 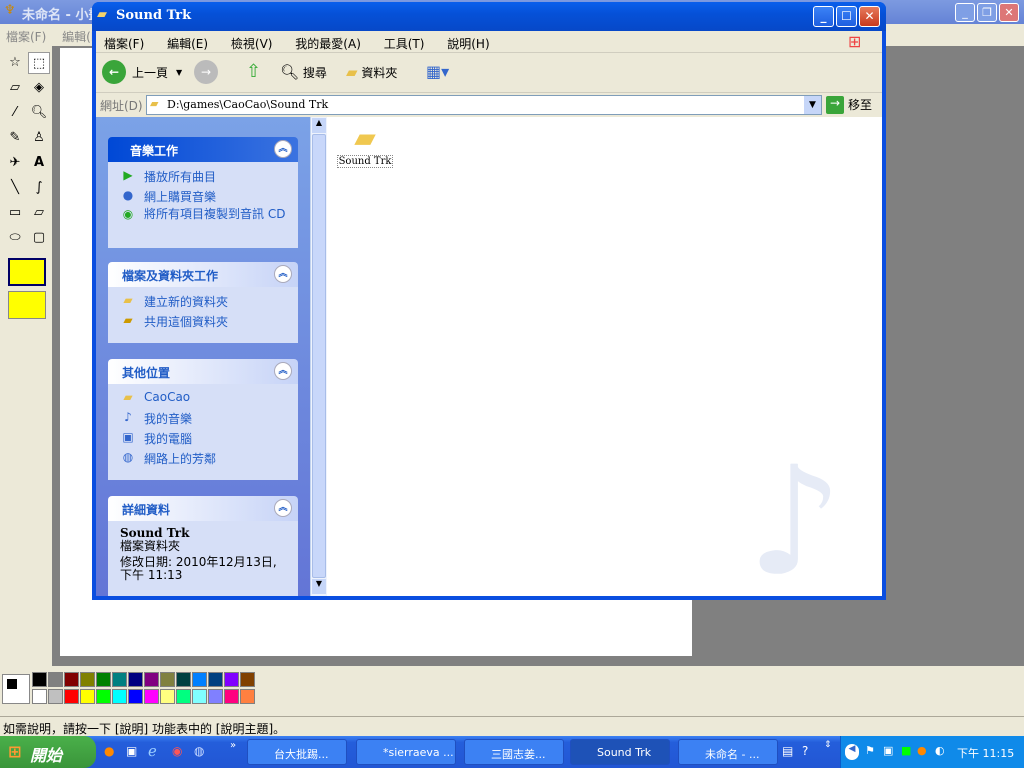 What do you see at coordinates (319, 125) in the screenshot?
I see `scroll-up-icon: ▲` at bounding box center [319, 125].